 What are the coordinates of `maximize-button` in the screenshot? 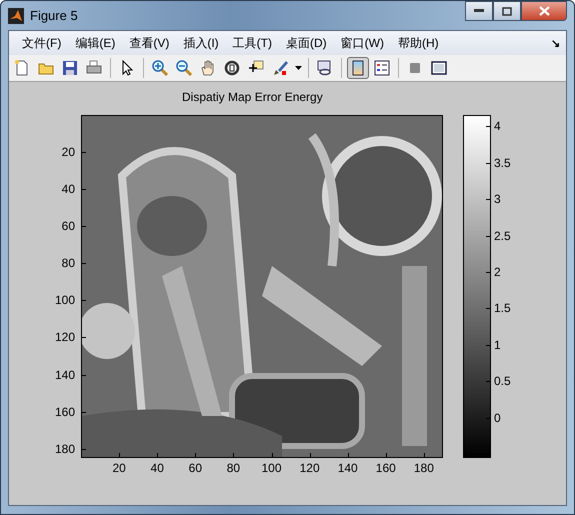 It's located at (507, 11).